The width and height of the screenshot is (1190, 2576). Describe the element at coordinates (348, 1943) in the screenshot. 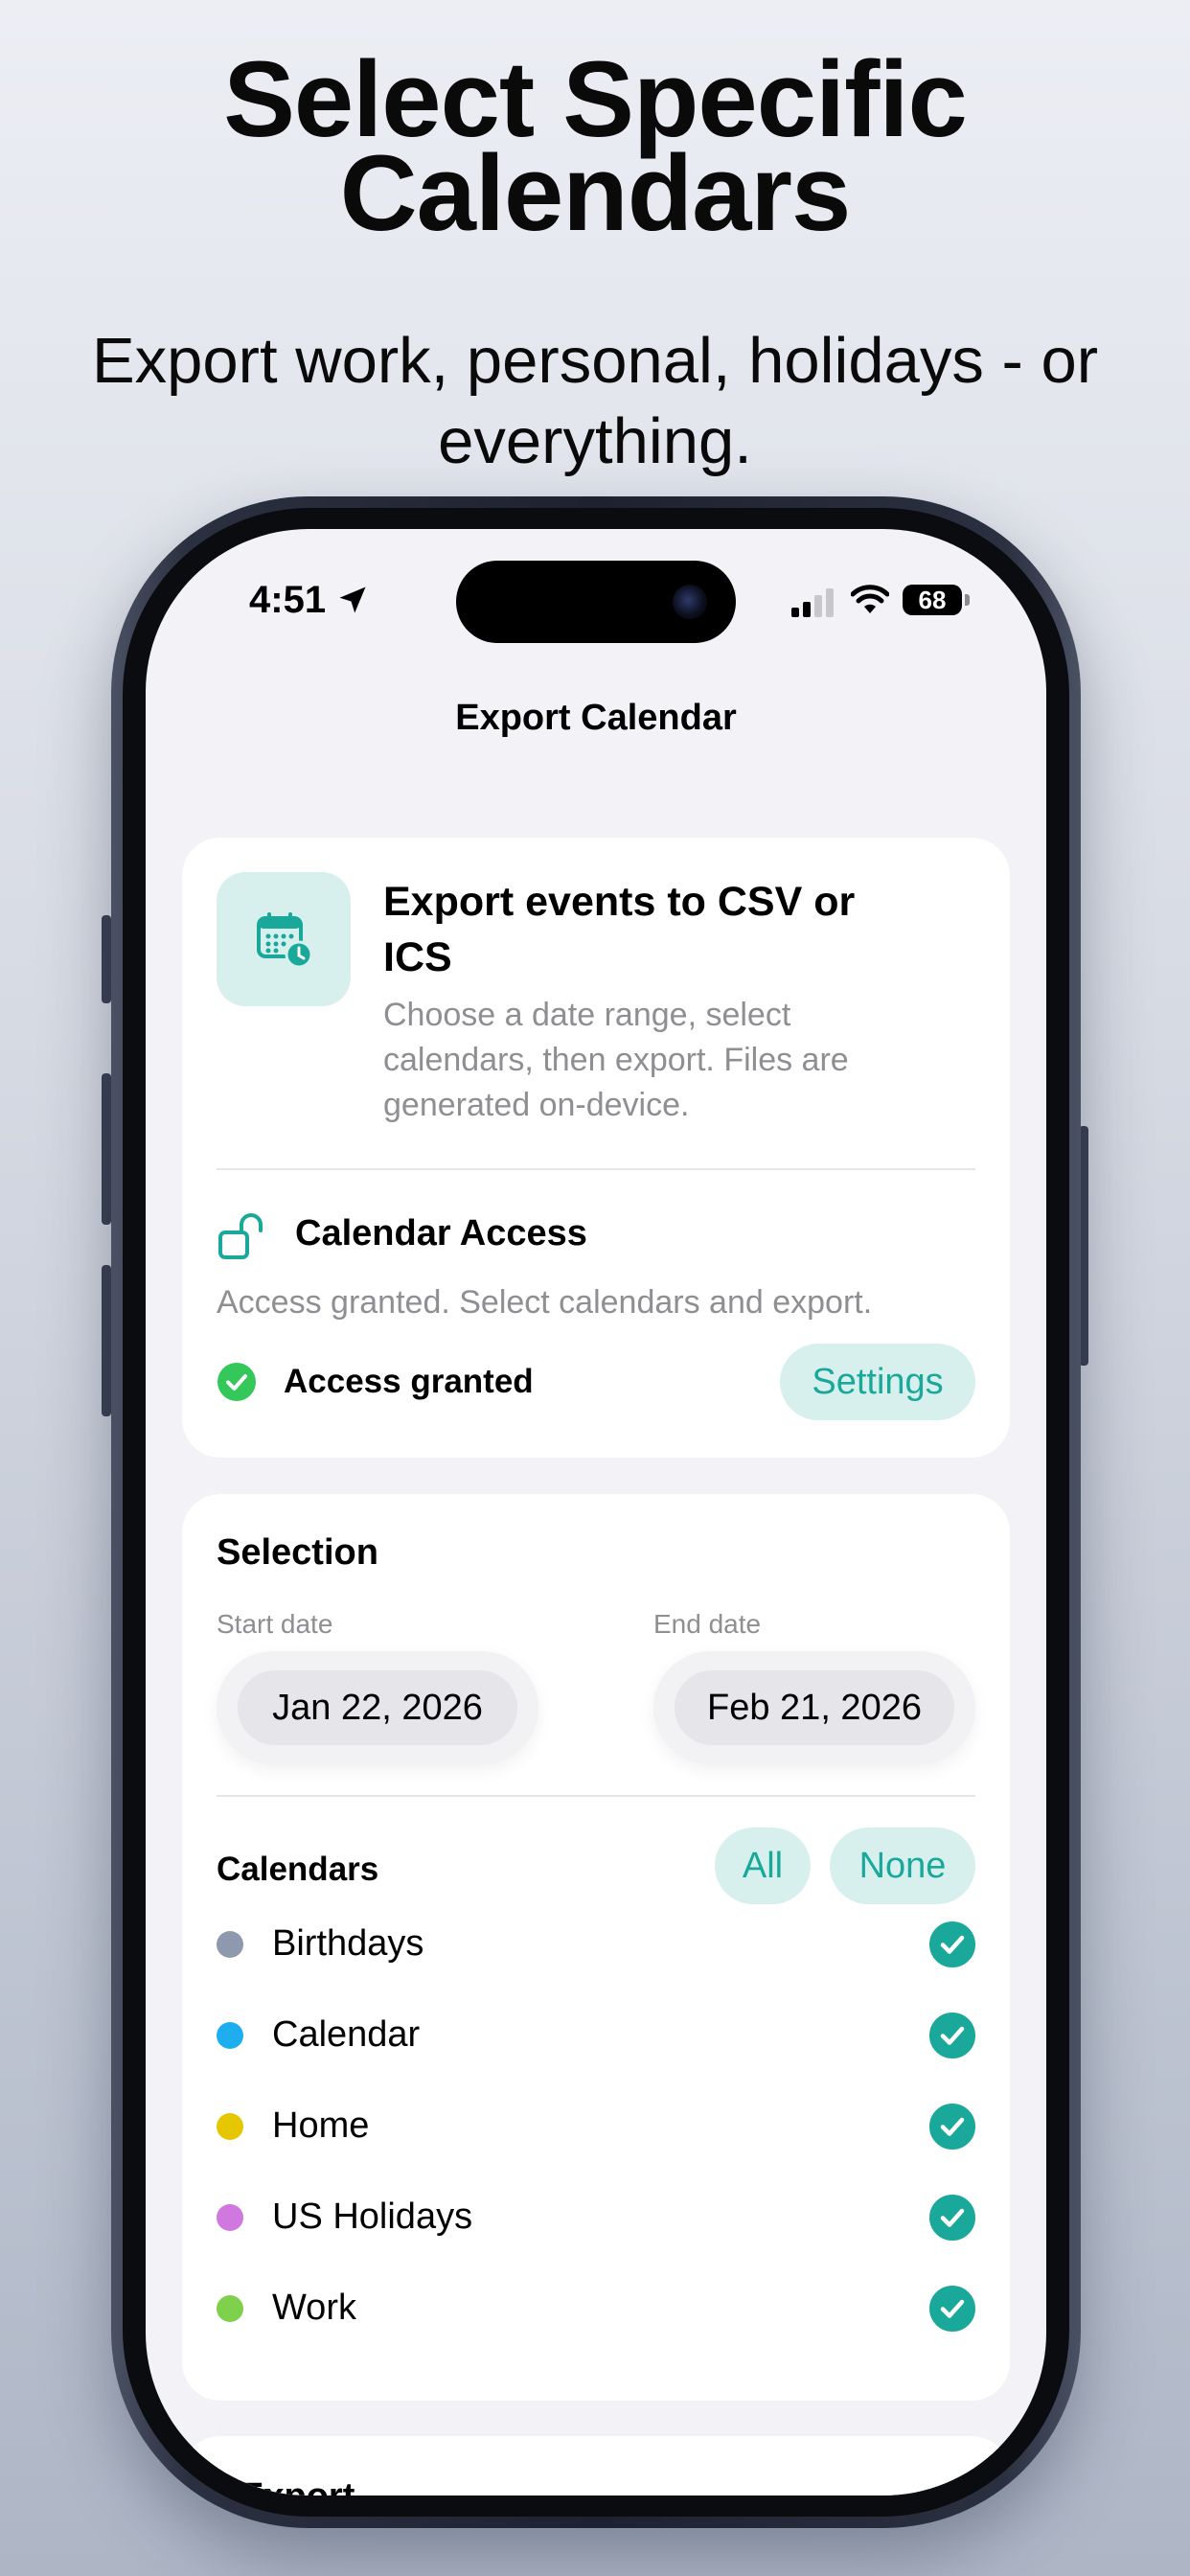

I see `calendar-name: Birthdays` at that location.